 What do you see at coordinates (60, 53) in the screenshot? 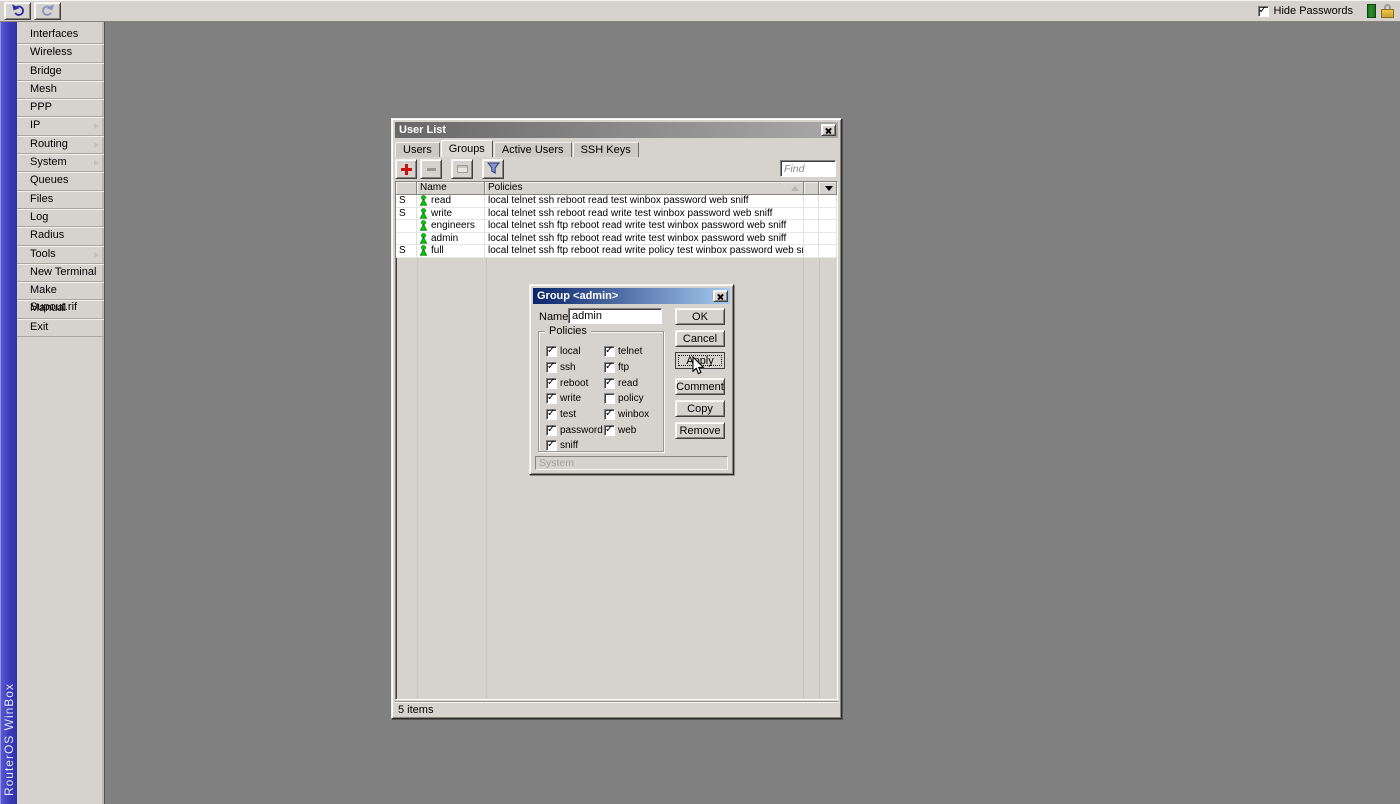
I see `sidebar-item-wireless: Wireless` at bounding box center [60, 53].